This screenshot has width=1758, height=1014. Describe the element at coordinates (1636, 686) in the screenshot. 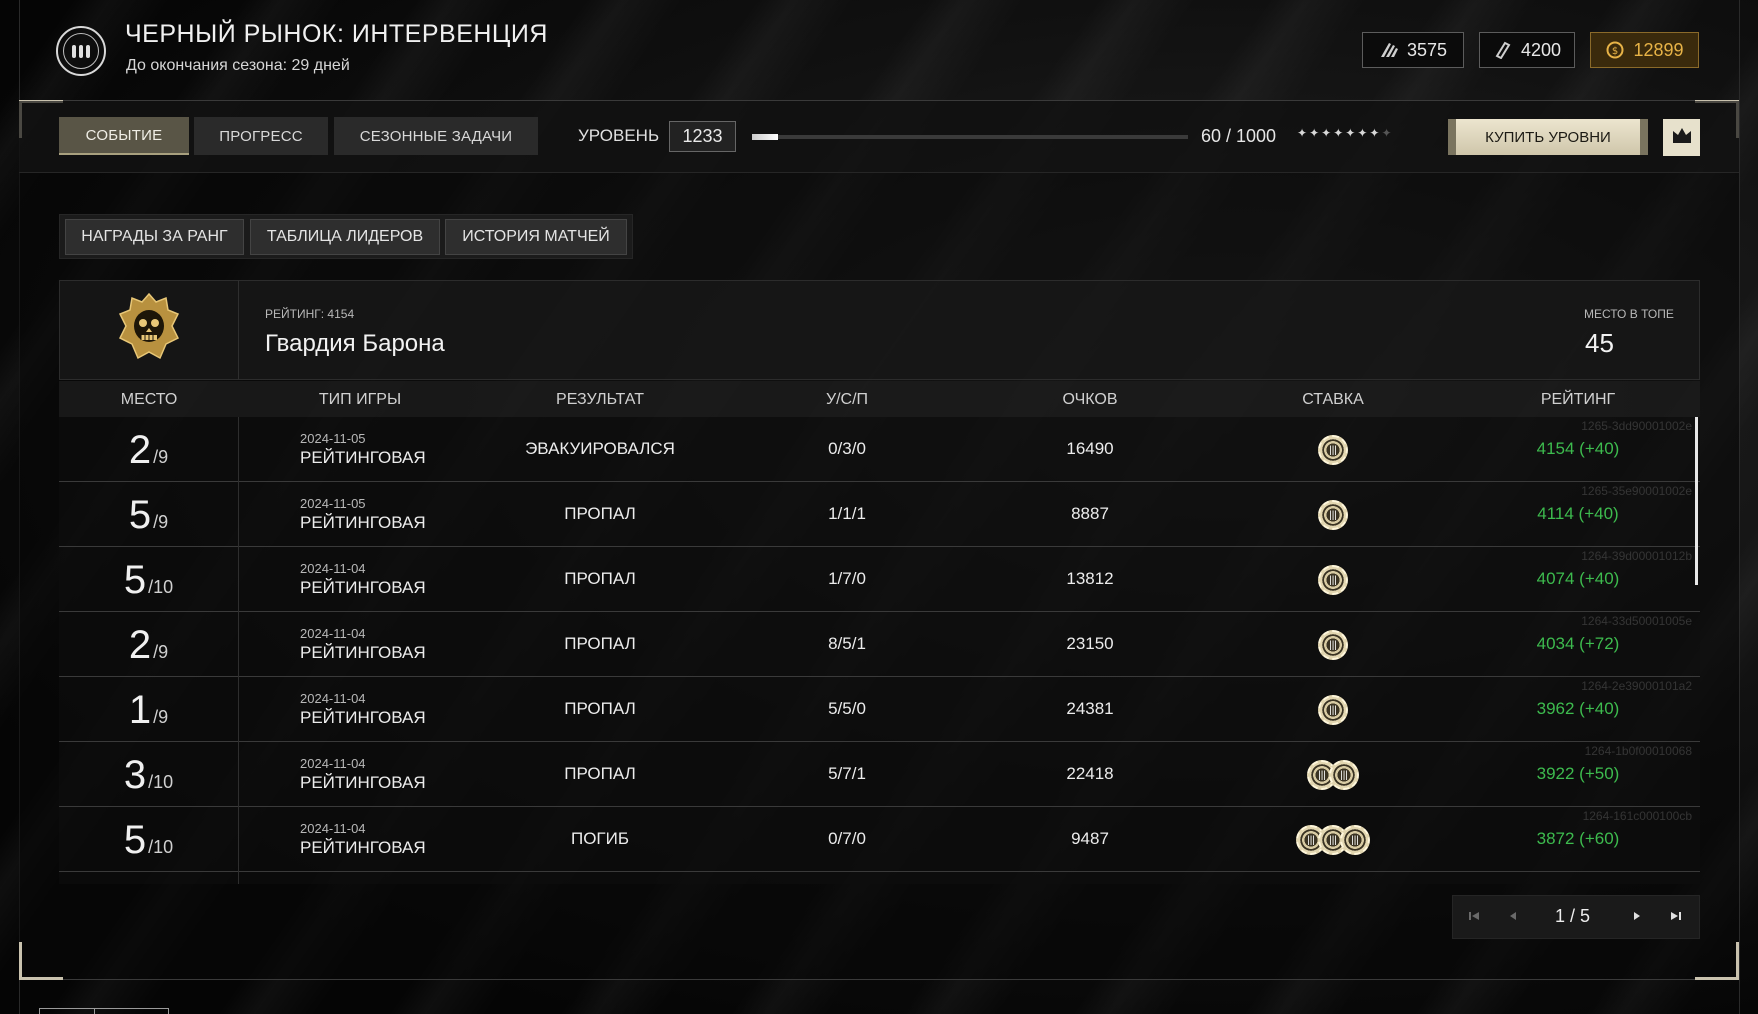

I see `row-match-id: 1264-2e39000101a2` at that location.